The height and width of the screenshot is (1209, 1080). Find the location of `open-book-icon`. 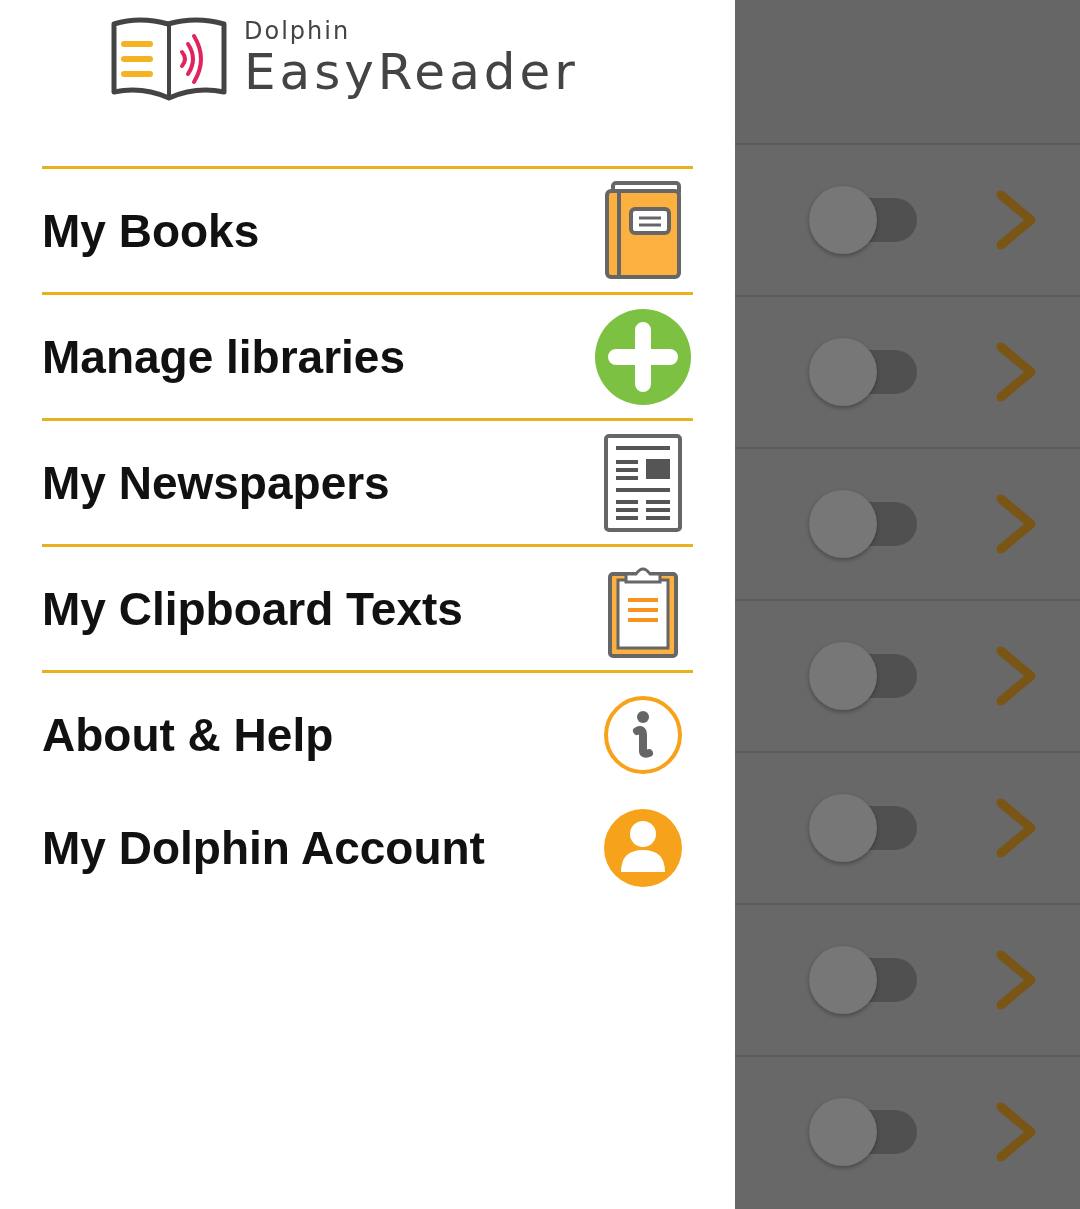

open-book-icon is located at coordinates (169, 59).